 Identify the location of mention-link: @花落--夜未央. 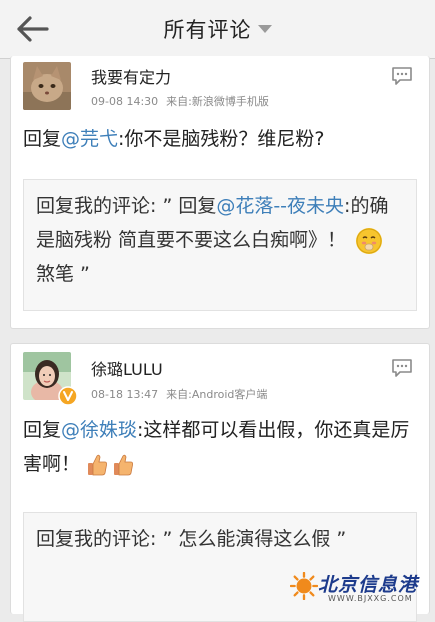
(280, 206).